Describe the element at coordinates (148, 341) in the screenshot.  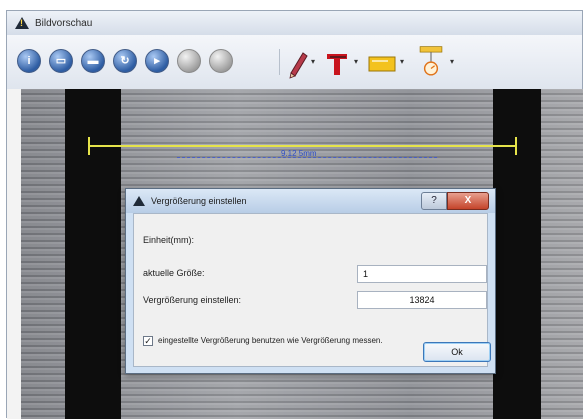
I see `use-magnification-checkbox: ✓` at that location.